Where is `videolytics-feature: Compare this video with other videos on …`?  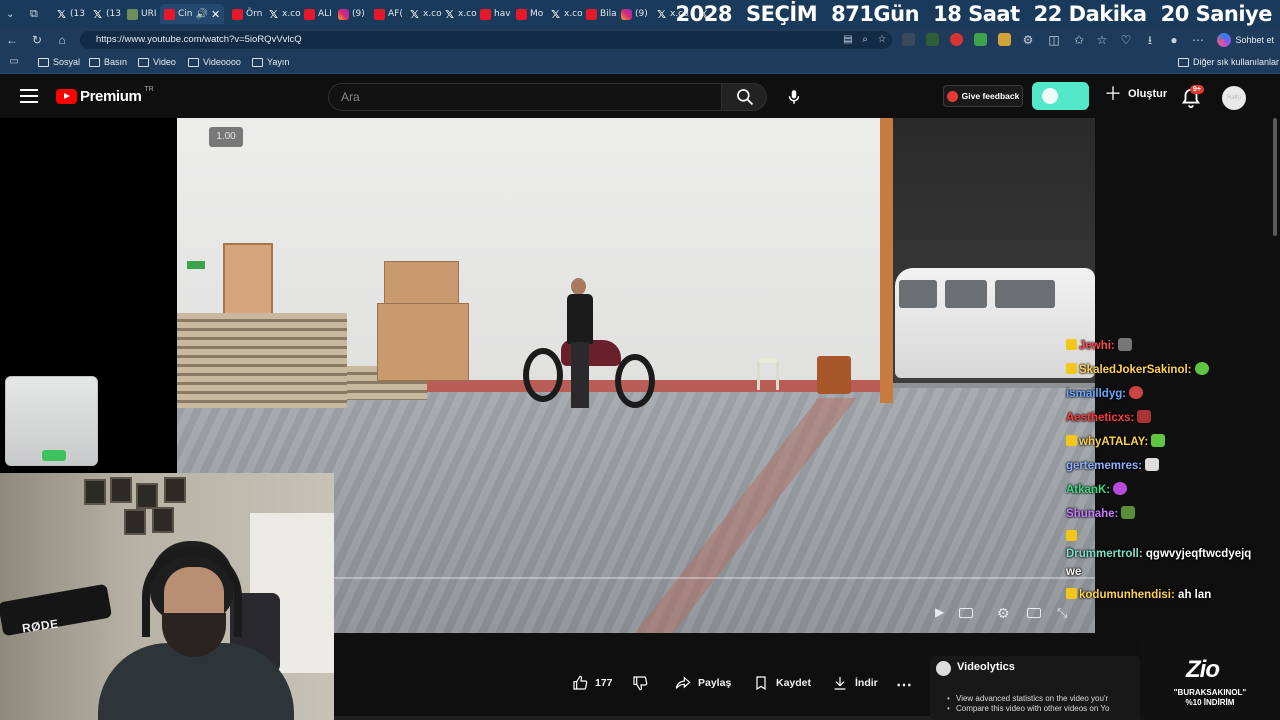 videolytics-feature: Compare this video with other videos on … is located at coordinates (1028, 708).